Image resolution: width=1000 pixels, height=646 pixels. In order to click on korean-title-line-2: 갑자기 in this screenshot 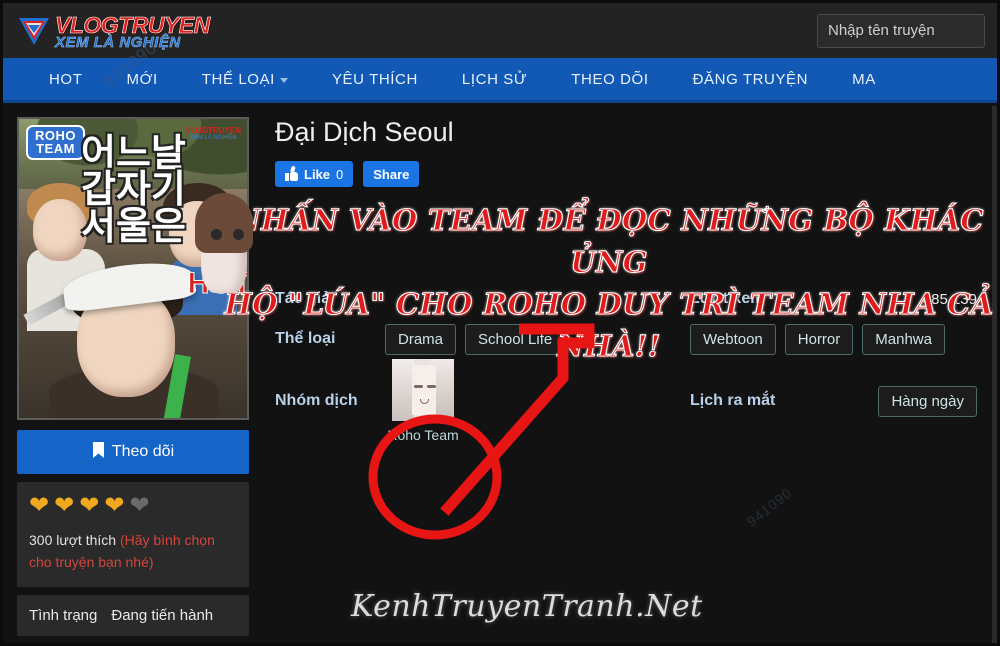, I will do `click(133, 189)`.